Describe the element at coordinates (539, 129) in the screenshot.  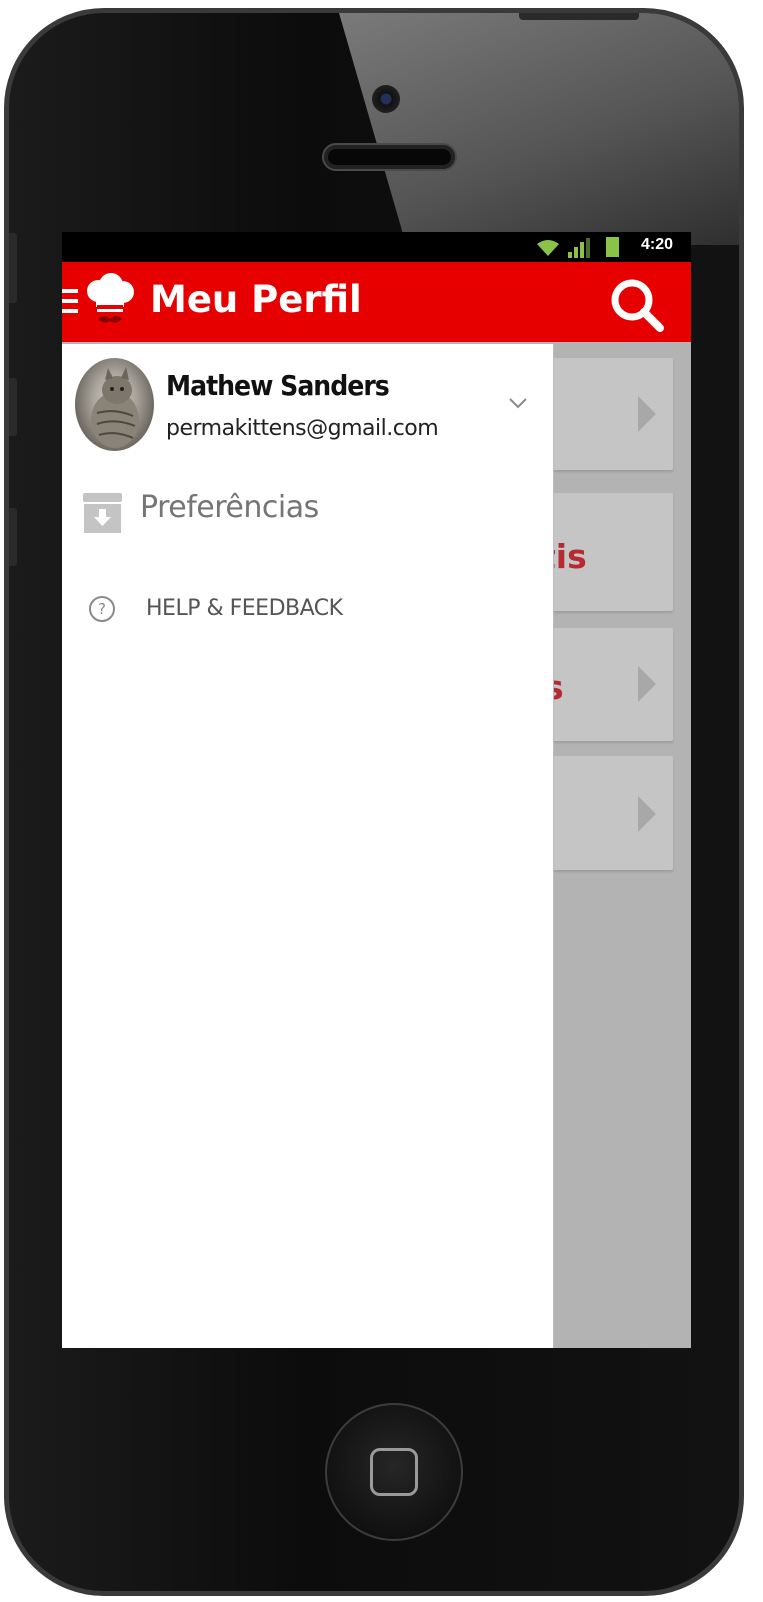
I see `glass-reflection` at that location.